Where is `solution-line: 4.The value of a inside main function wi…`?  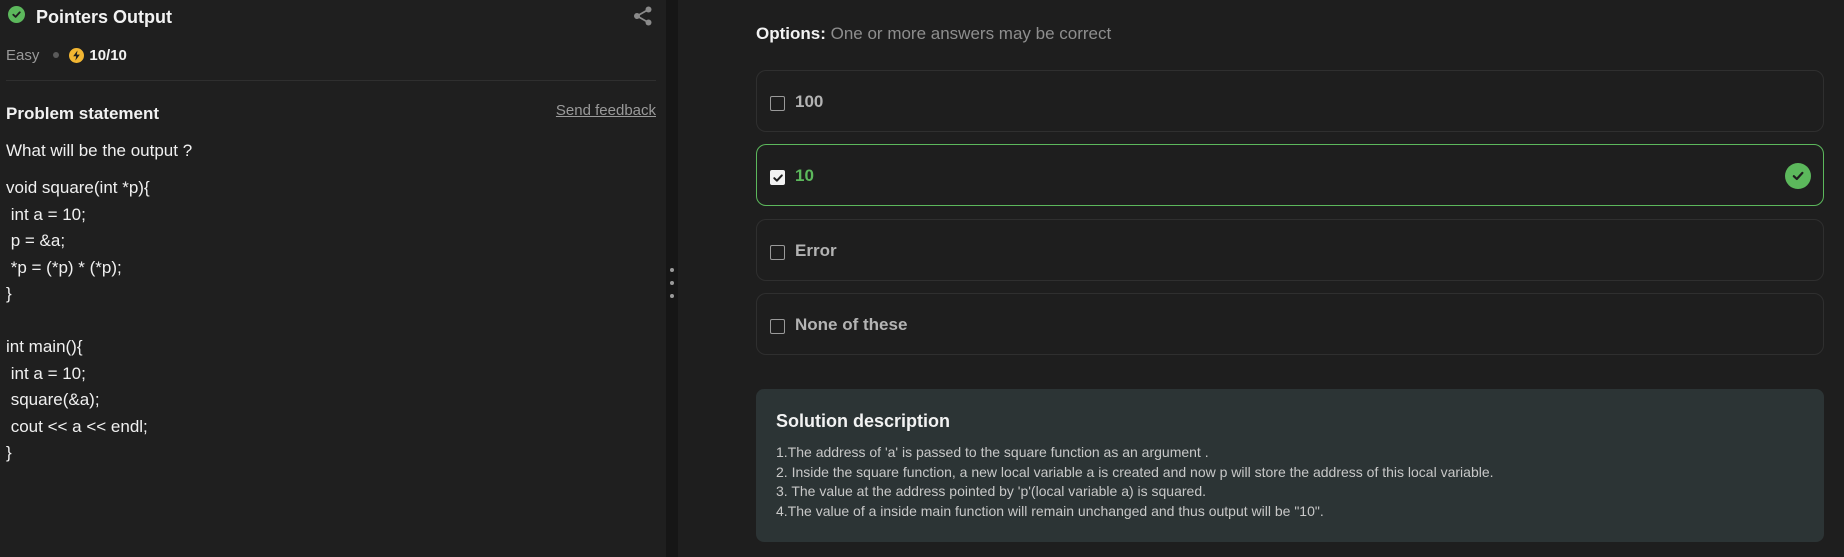
solution-line: 4.The value of a inside main function wi… is located at coordinates (1050, 510).